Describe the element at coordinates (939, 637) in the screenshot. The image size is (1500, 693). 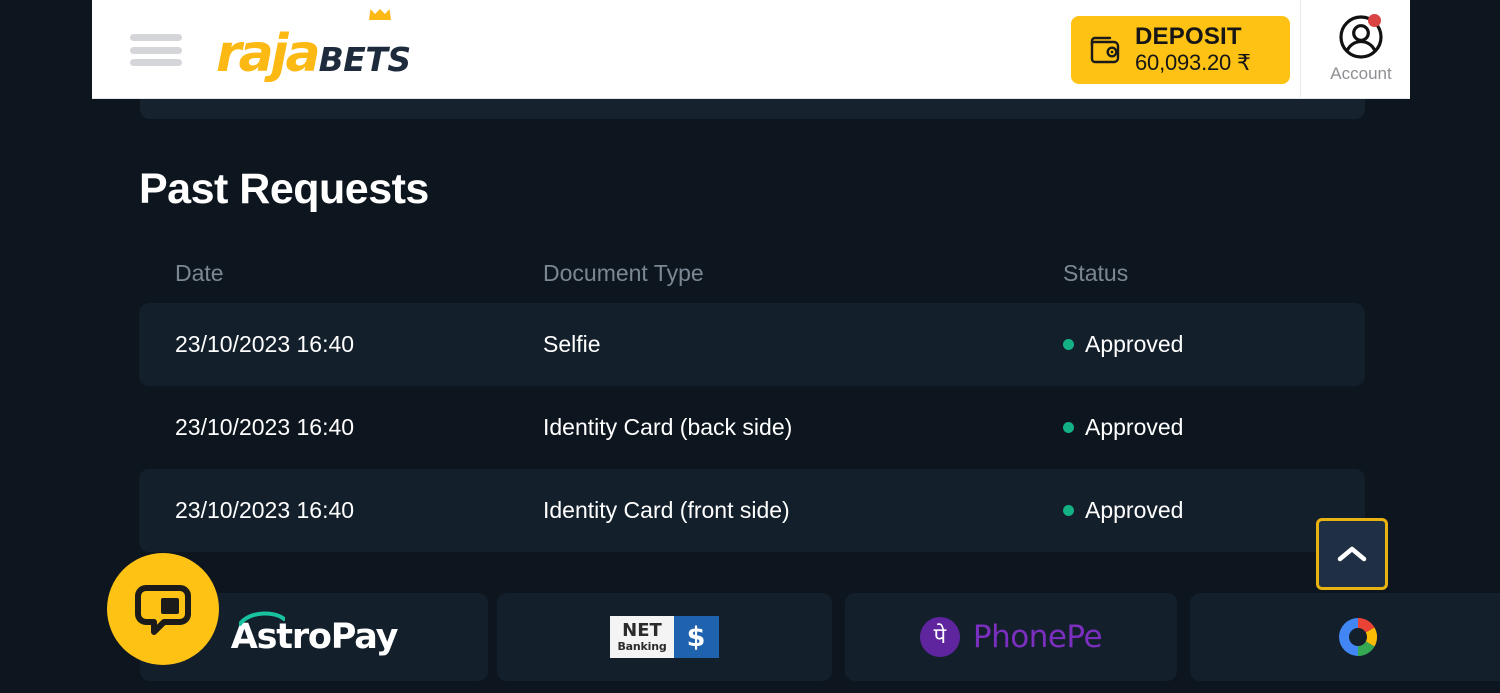
I see `phonepe-mark-icon: पे` at that location.